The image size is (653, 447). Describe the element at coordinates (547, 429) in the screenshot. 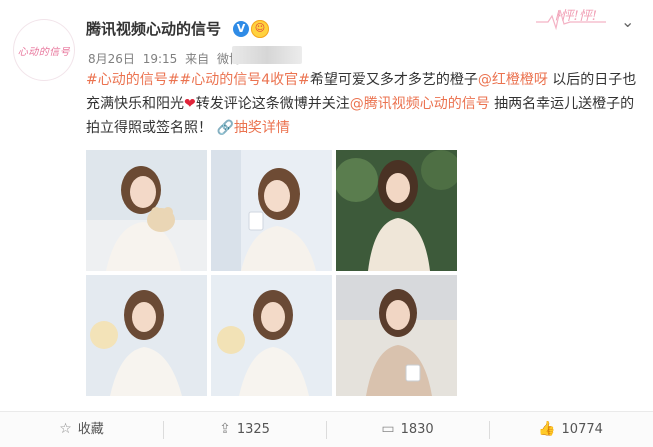

I see `thumbs-up-icon: 👍` at that location.